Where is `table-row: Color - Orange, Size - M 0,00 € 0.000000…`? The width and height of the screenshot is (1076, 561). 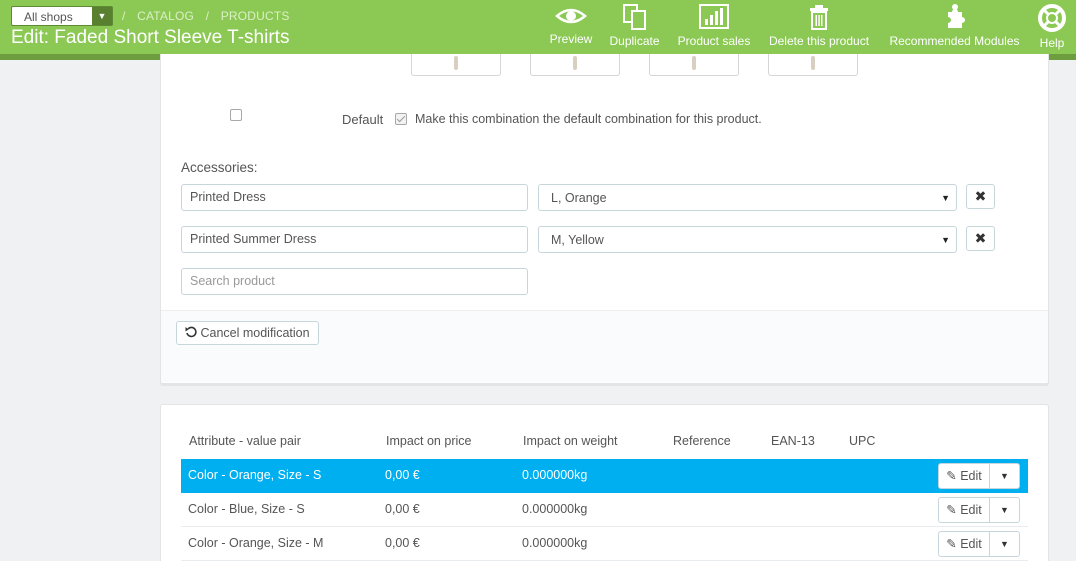
table-row: Color - Orange, Size - M 0,00 € 0.000000… is located at coordinates (604, 544).